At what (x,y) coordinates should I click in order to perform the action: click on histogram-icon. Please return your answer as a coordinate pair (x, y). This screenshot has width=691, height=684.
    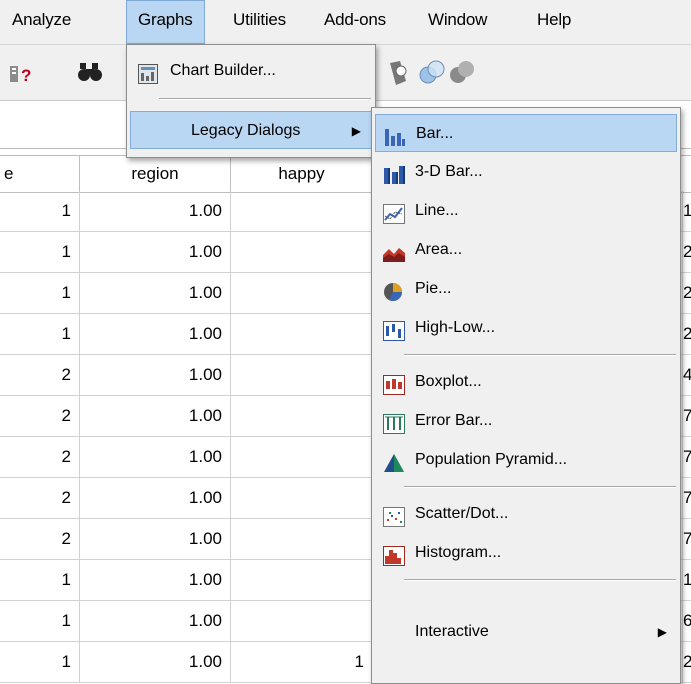
    Looking at the image, I should click on (394, 554).